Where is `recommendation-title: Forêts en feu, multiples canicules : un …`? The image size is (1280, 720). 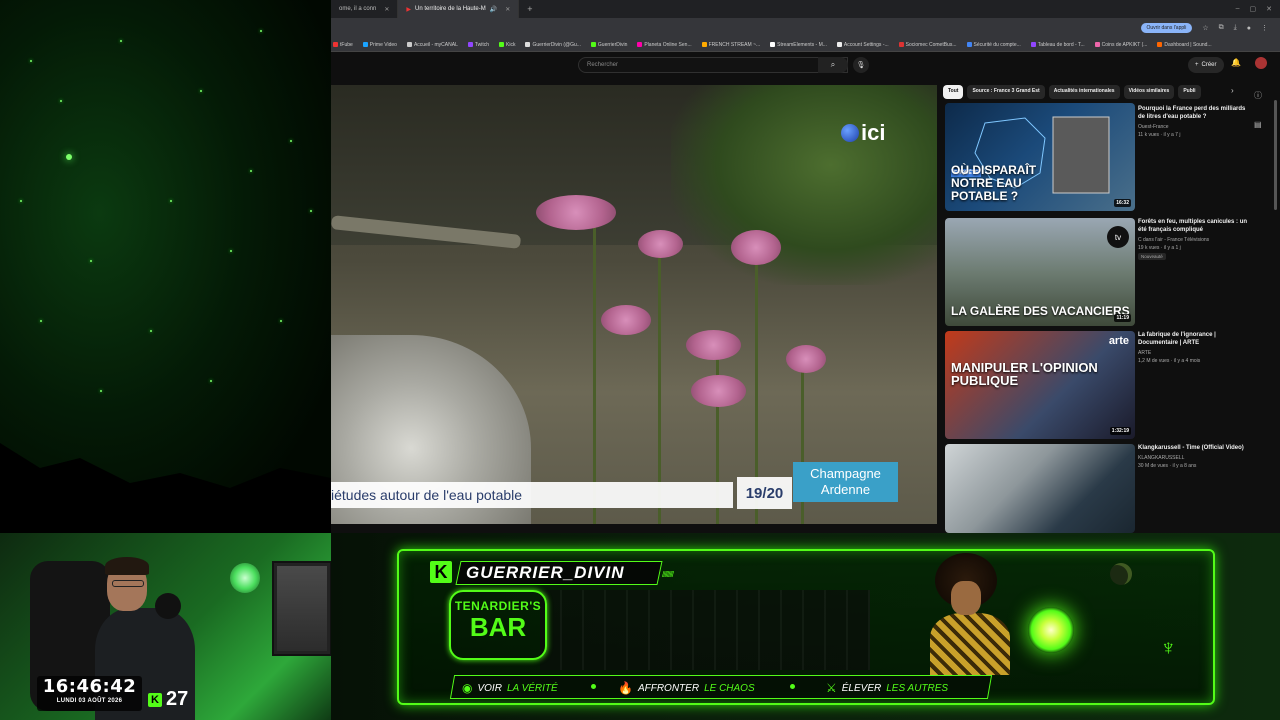
recommendation-title: Forêts en feu, multiples canicules : un … is located at coordinates (1193, 226).